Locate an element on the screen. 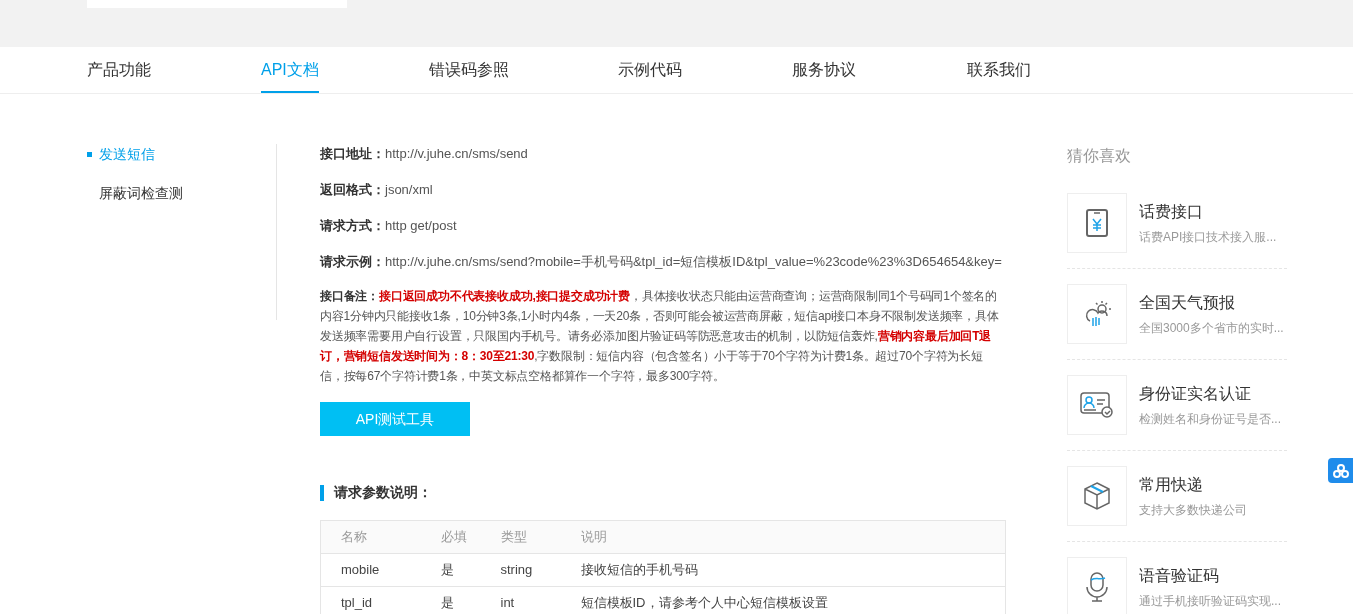 The image size is (1353, 614). recommend-card: 常用快递 支持大多数快递公司 is located at coordinates (1177, 496).